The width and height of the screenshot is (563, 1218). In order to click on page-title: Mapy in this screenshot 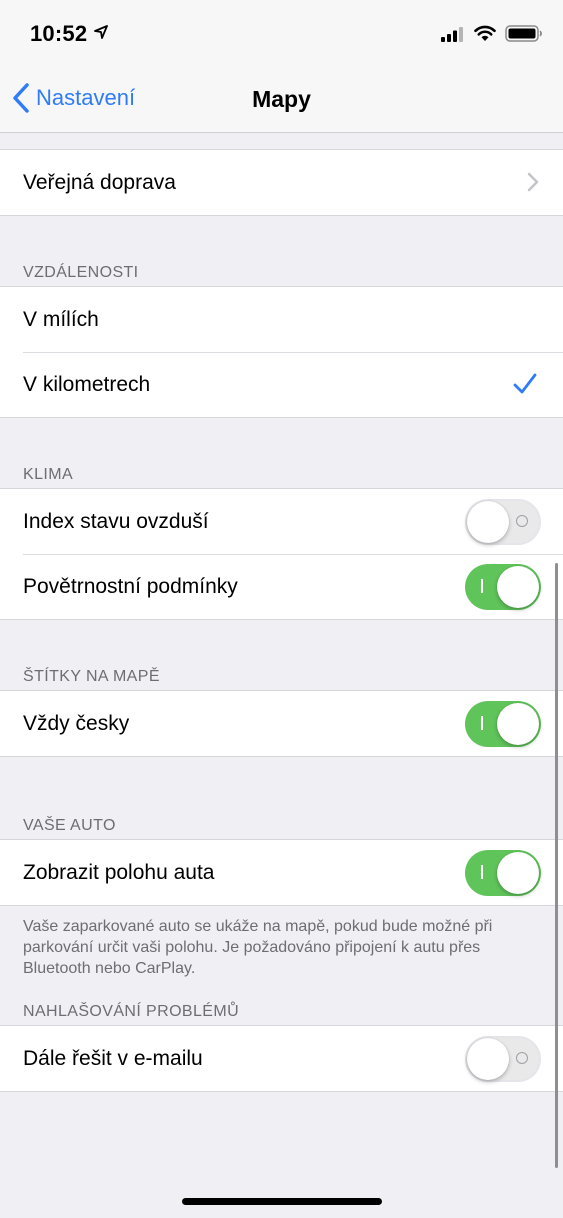, I will do `click(281, 99)`.